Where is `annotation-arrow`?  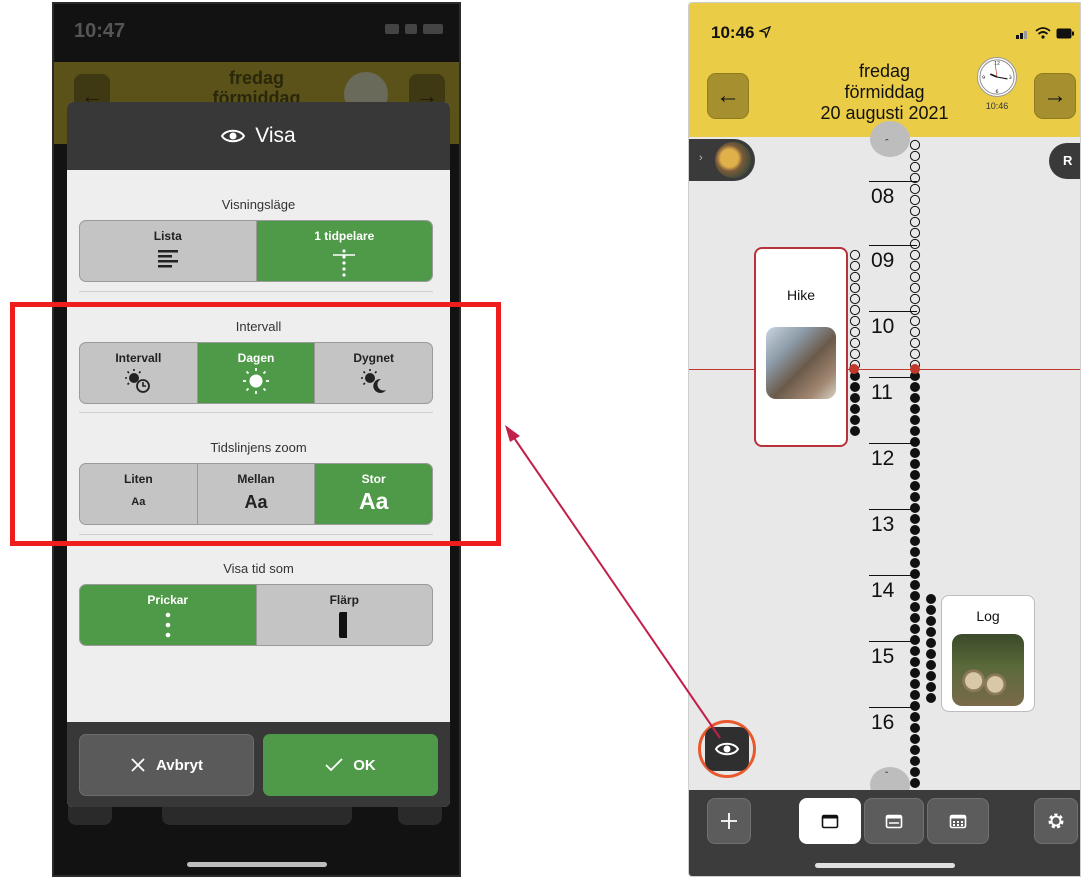
annotation-arrow is located at coordinates (613, 582).